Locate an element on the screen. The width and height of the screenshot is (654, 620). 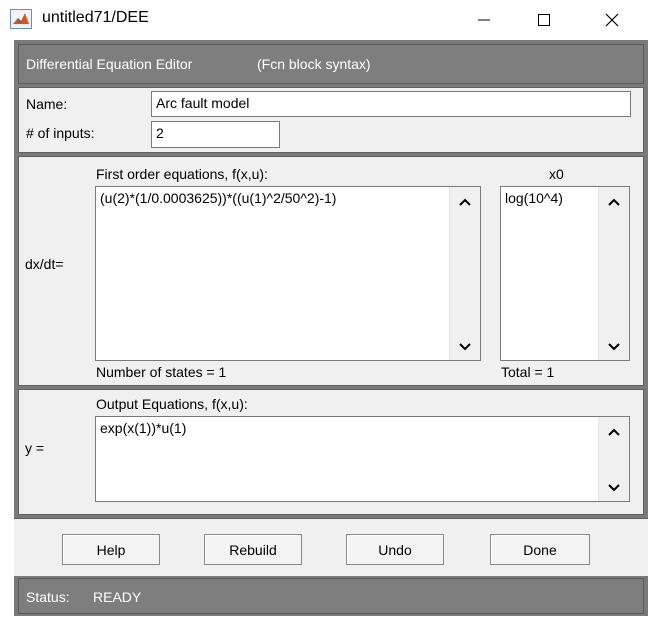
close-button is located at coordinates (612, 20).